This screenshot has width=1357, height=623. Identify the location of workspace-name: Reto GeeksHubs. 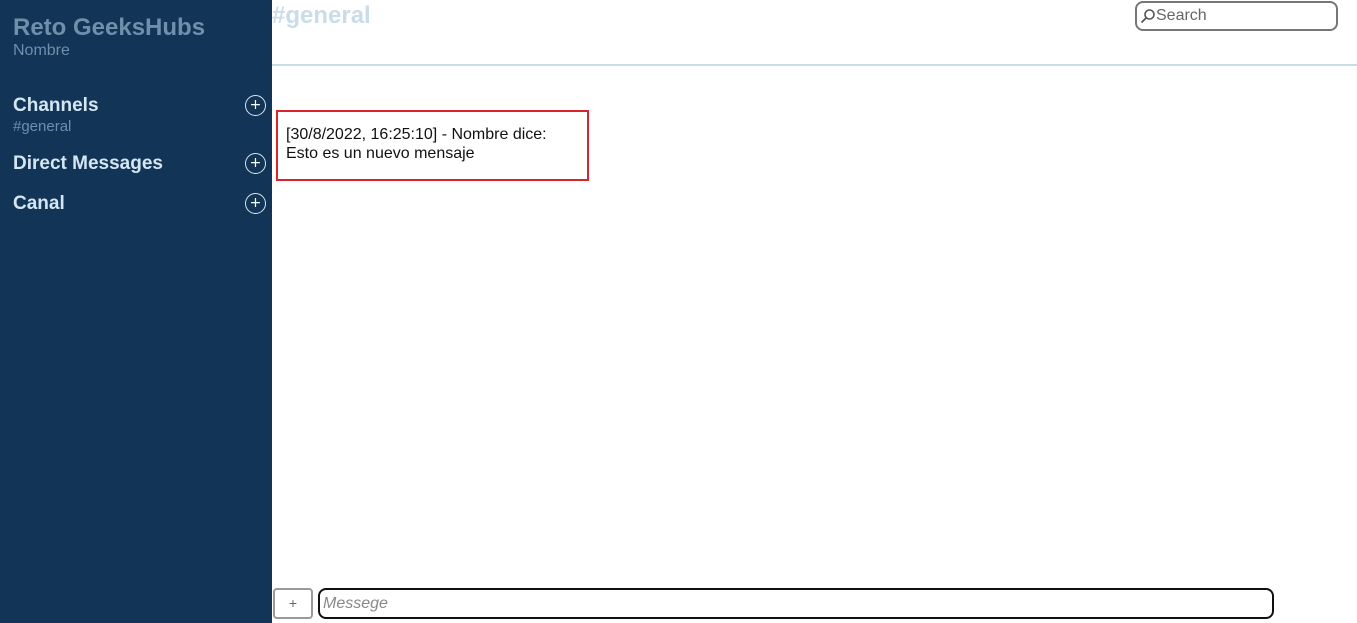
(109, 27).